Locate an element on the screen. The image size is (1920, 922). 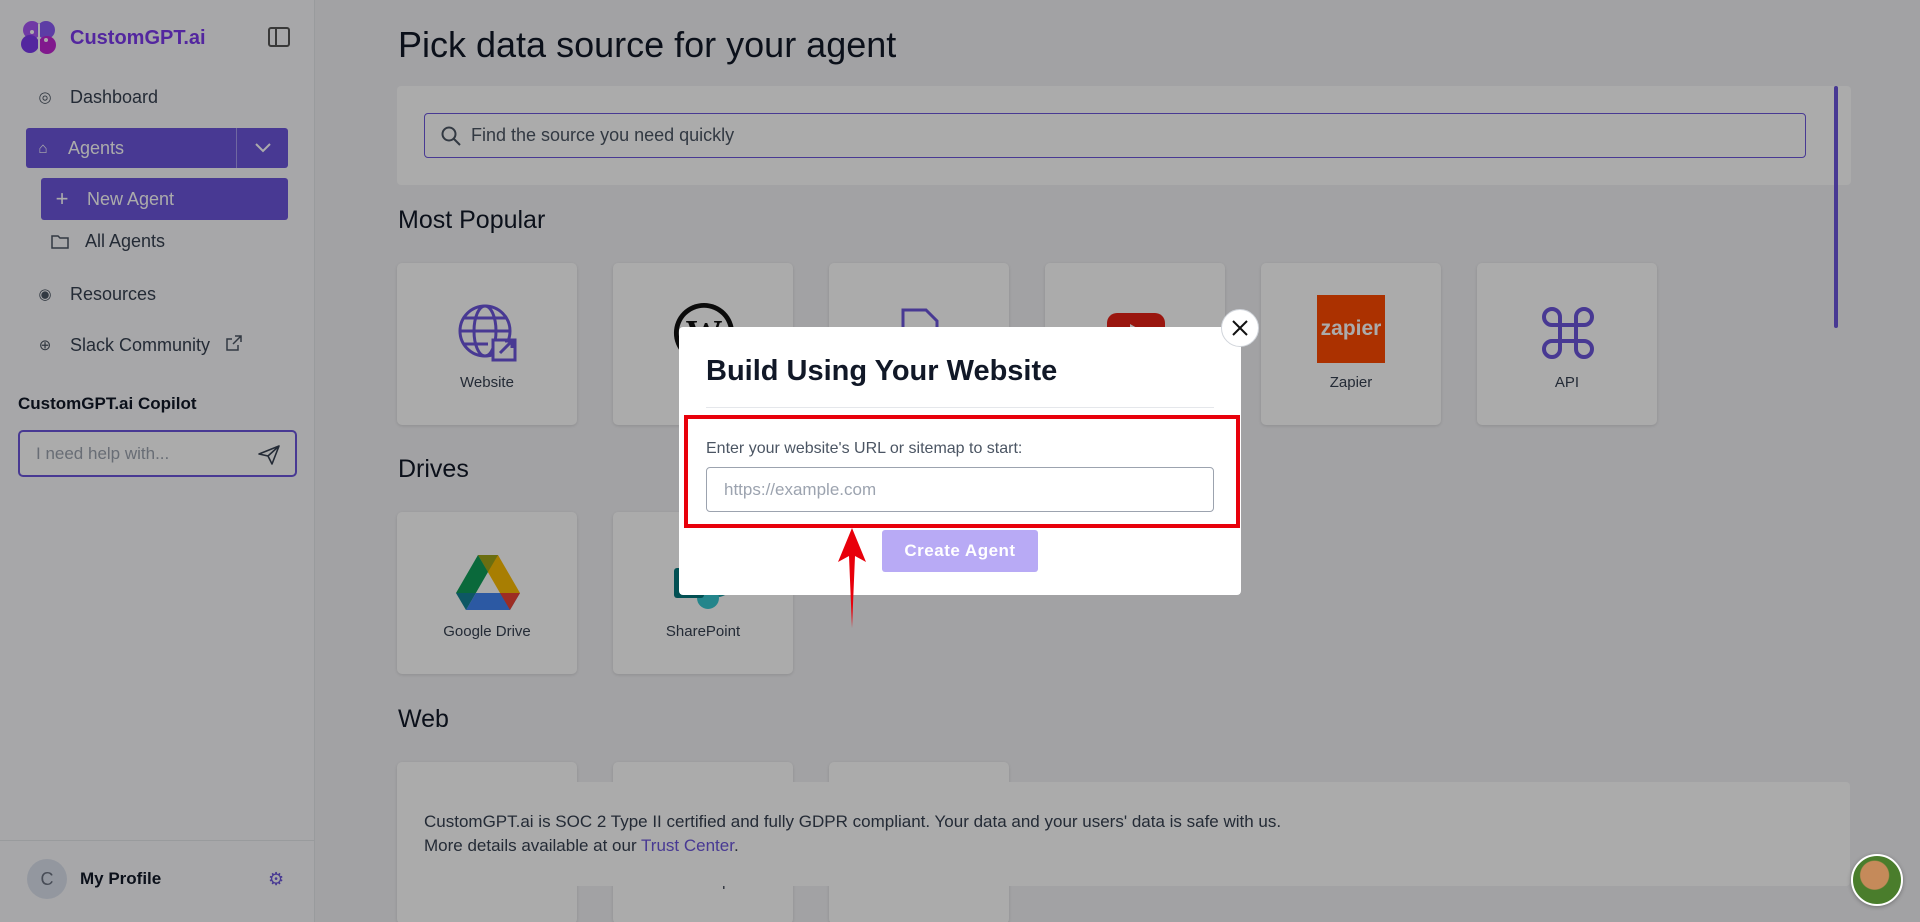
create-agent-button: Create Agent is located at coordinates (960, 551).